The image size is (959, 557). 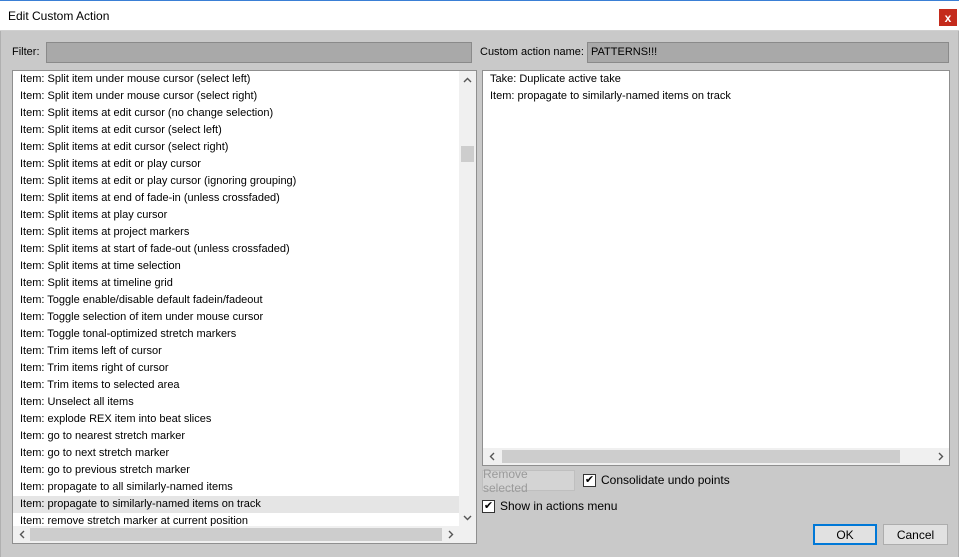 What do you see at coordinates (236, 385) in the screenshot?
I see `list-item: Item: Trim items to selected area` at bounding box center [236, 385].